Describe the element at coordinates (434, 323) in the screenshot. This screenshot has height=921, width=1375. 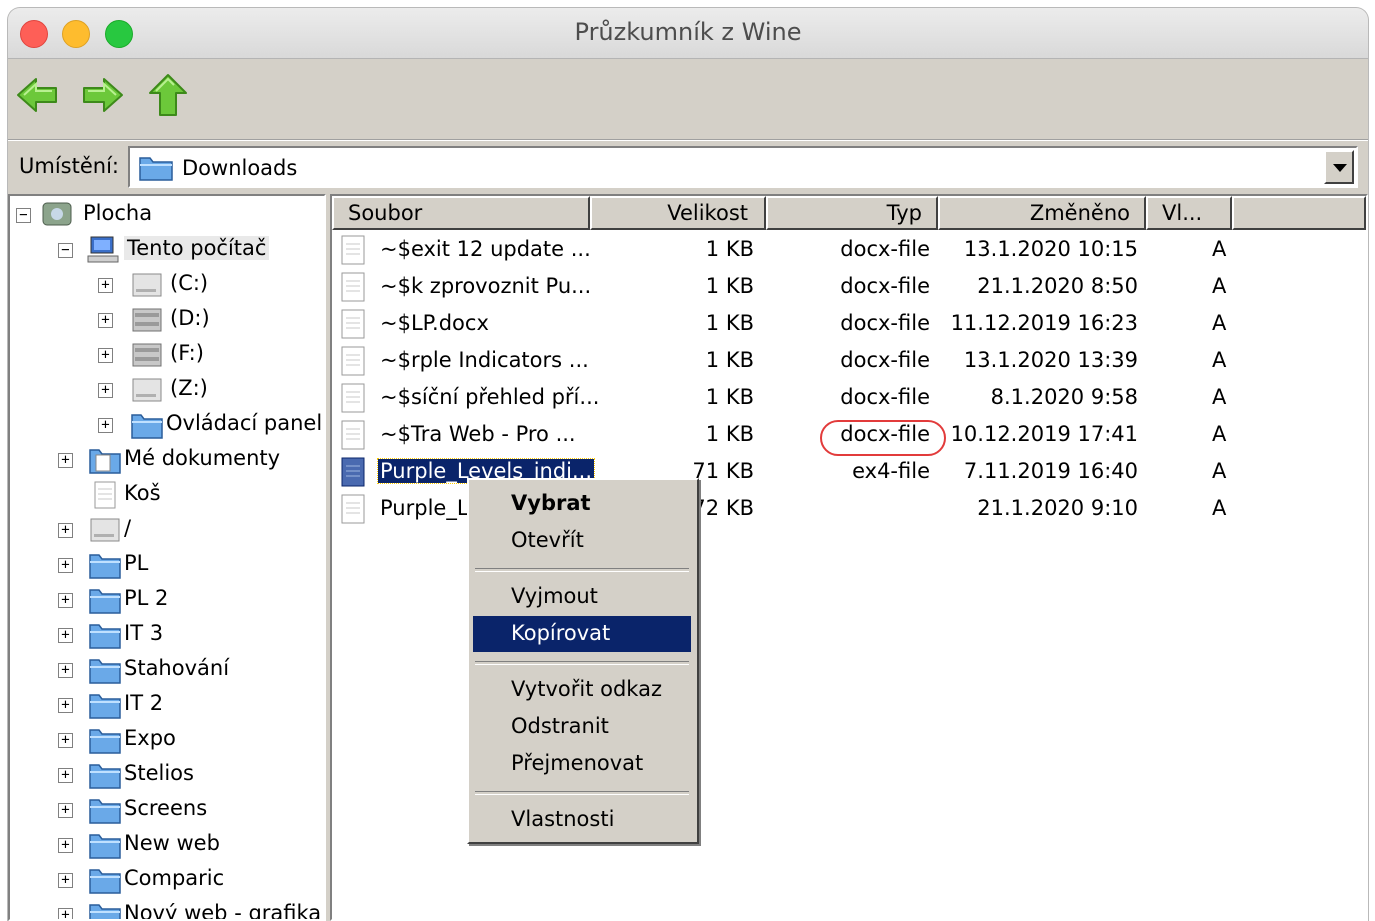
I see `file-name: ~$LP.docx` at that location.